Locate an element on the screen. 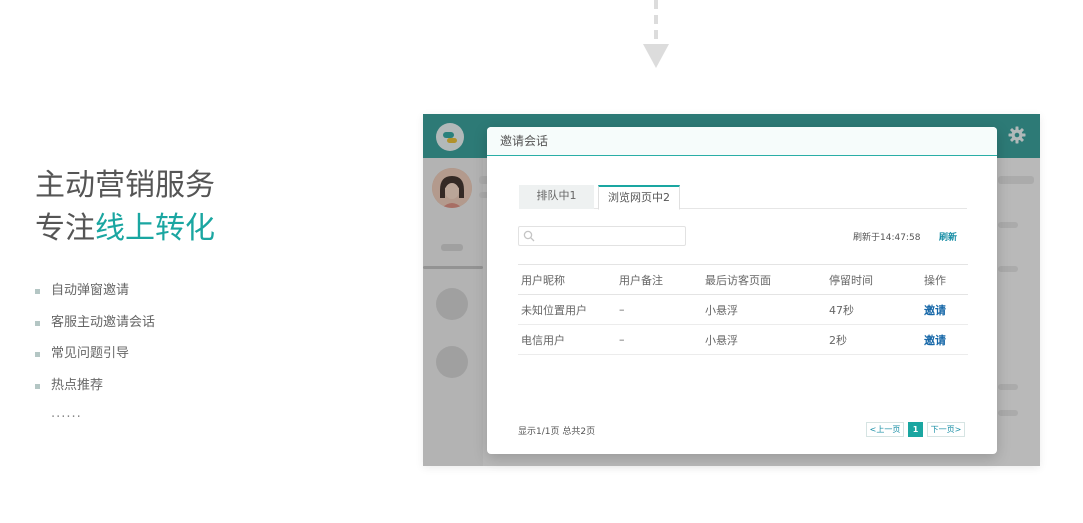 Image resolution: width=1083 pixels, height=523 pixels. headline-line-2-highlight: 线上转化 is located at coordinates (155, 228).